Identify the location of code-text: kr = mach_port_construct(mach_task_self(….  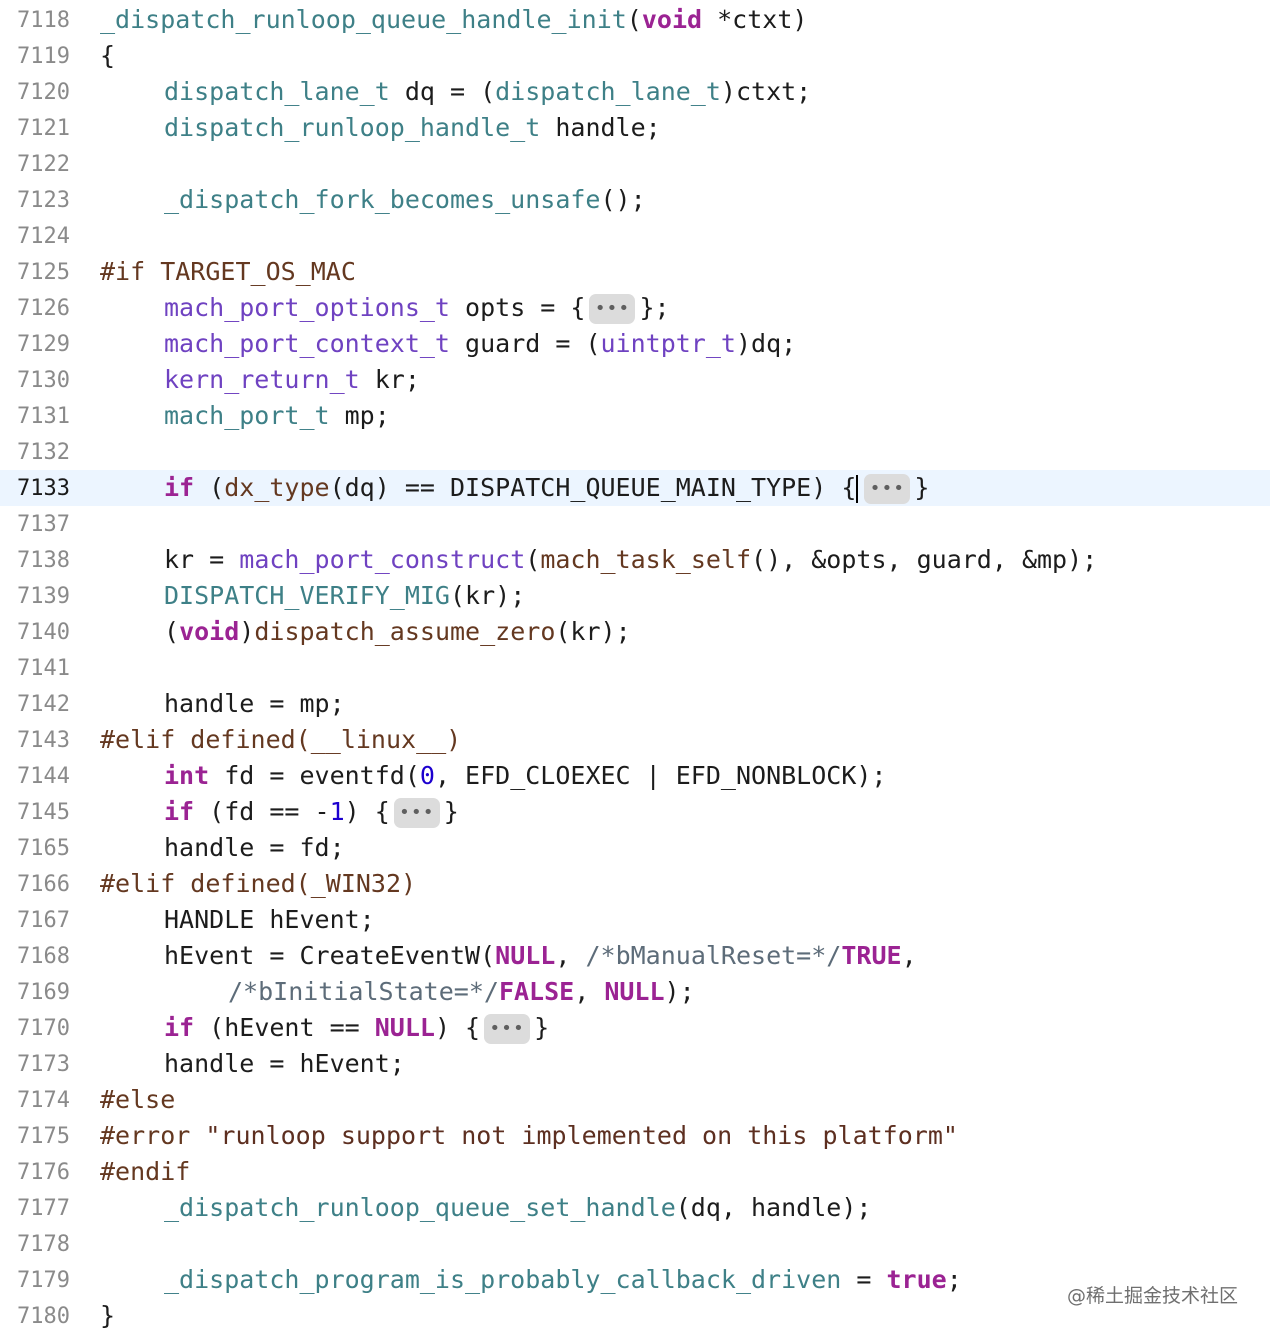
(630, 560).